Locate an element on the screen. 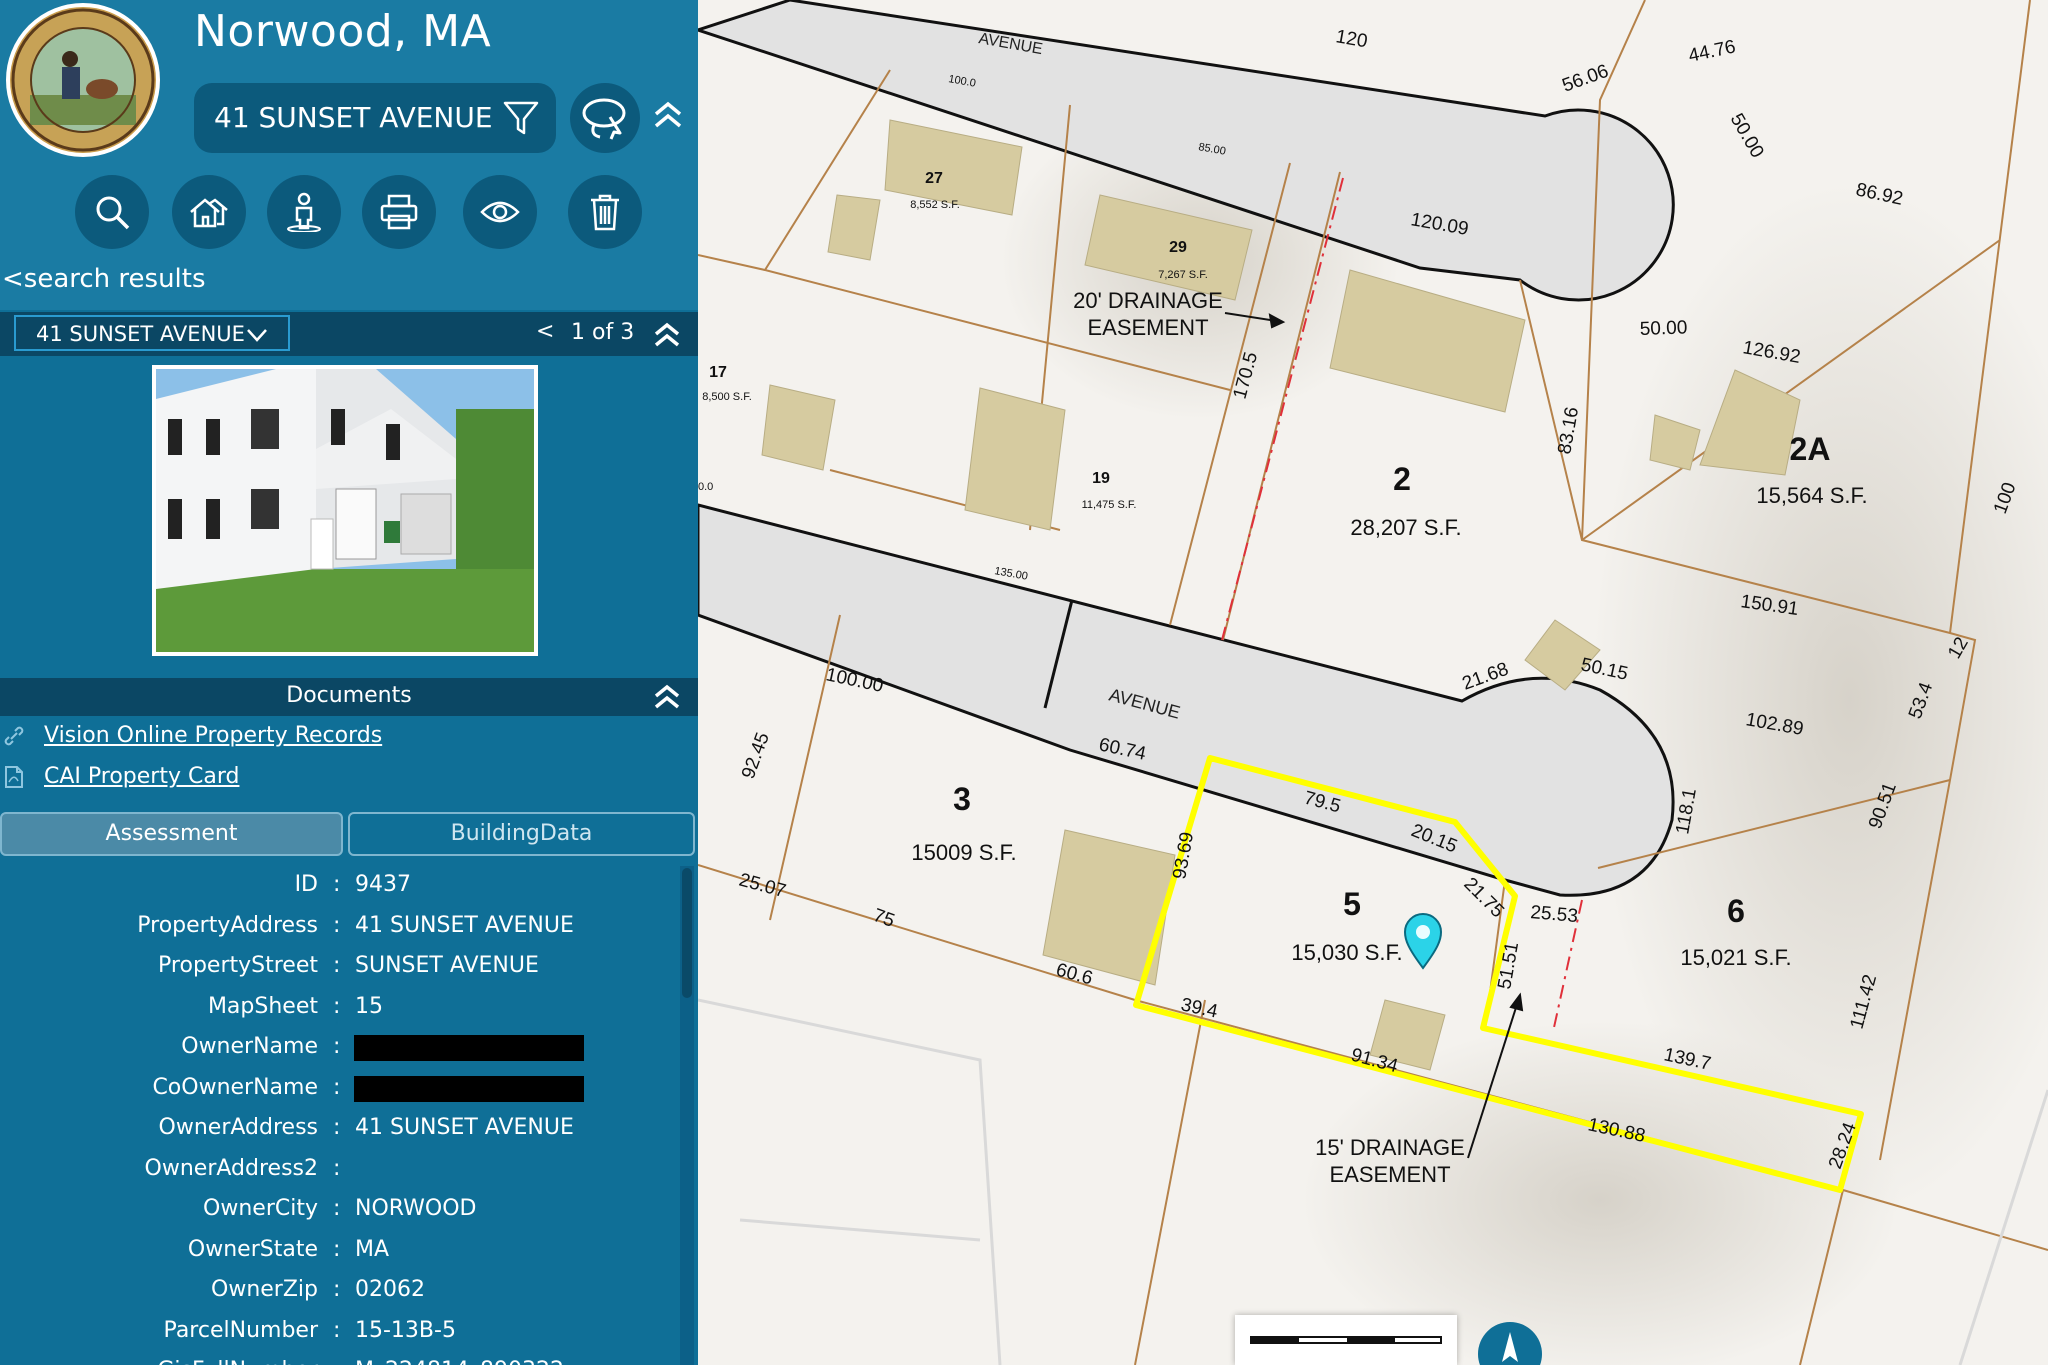 This screenshot has height=1365, width=2048. dimension-label: 0.0 is located at coordinates (705, 487).